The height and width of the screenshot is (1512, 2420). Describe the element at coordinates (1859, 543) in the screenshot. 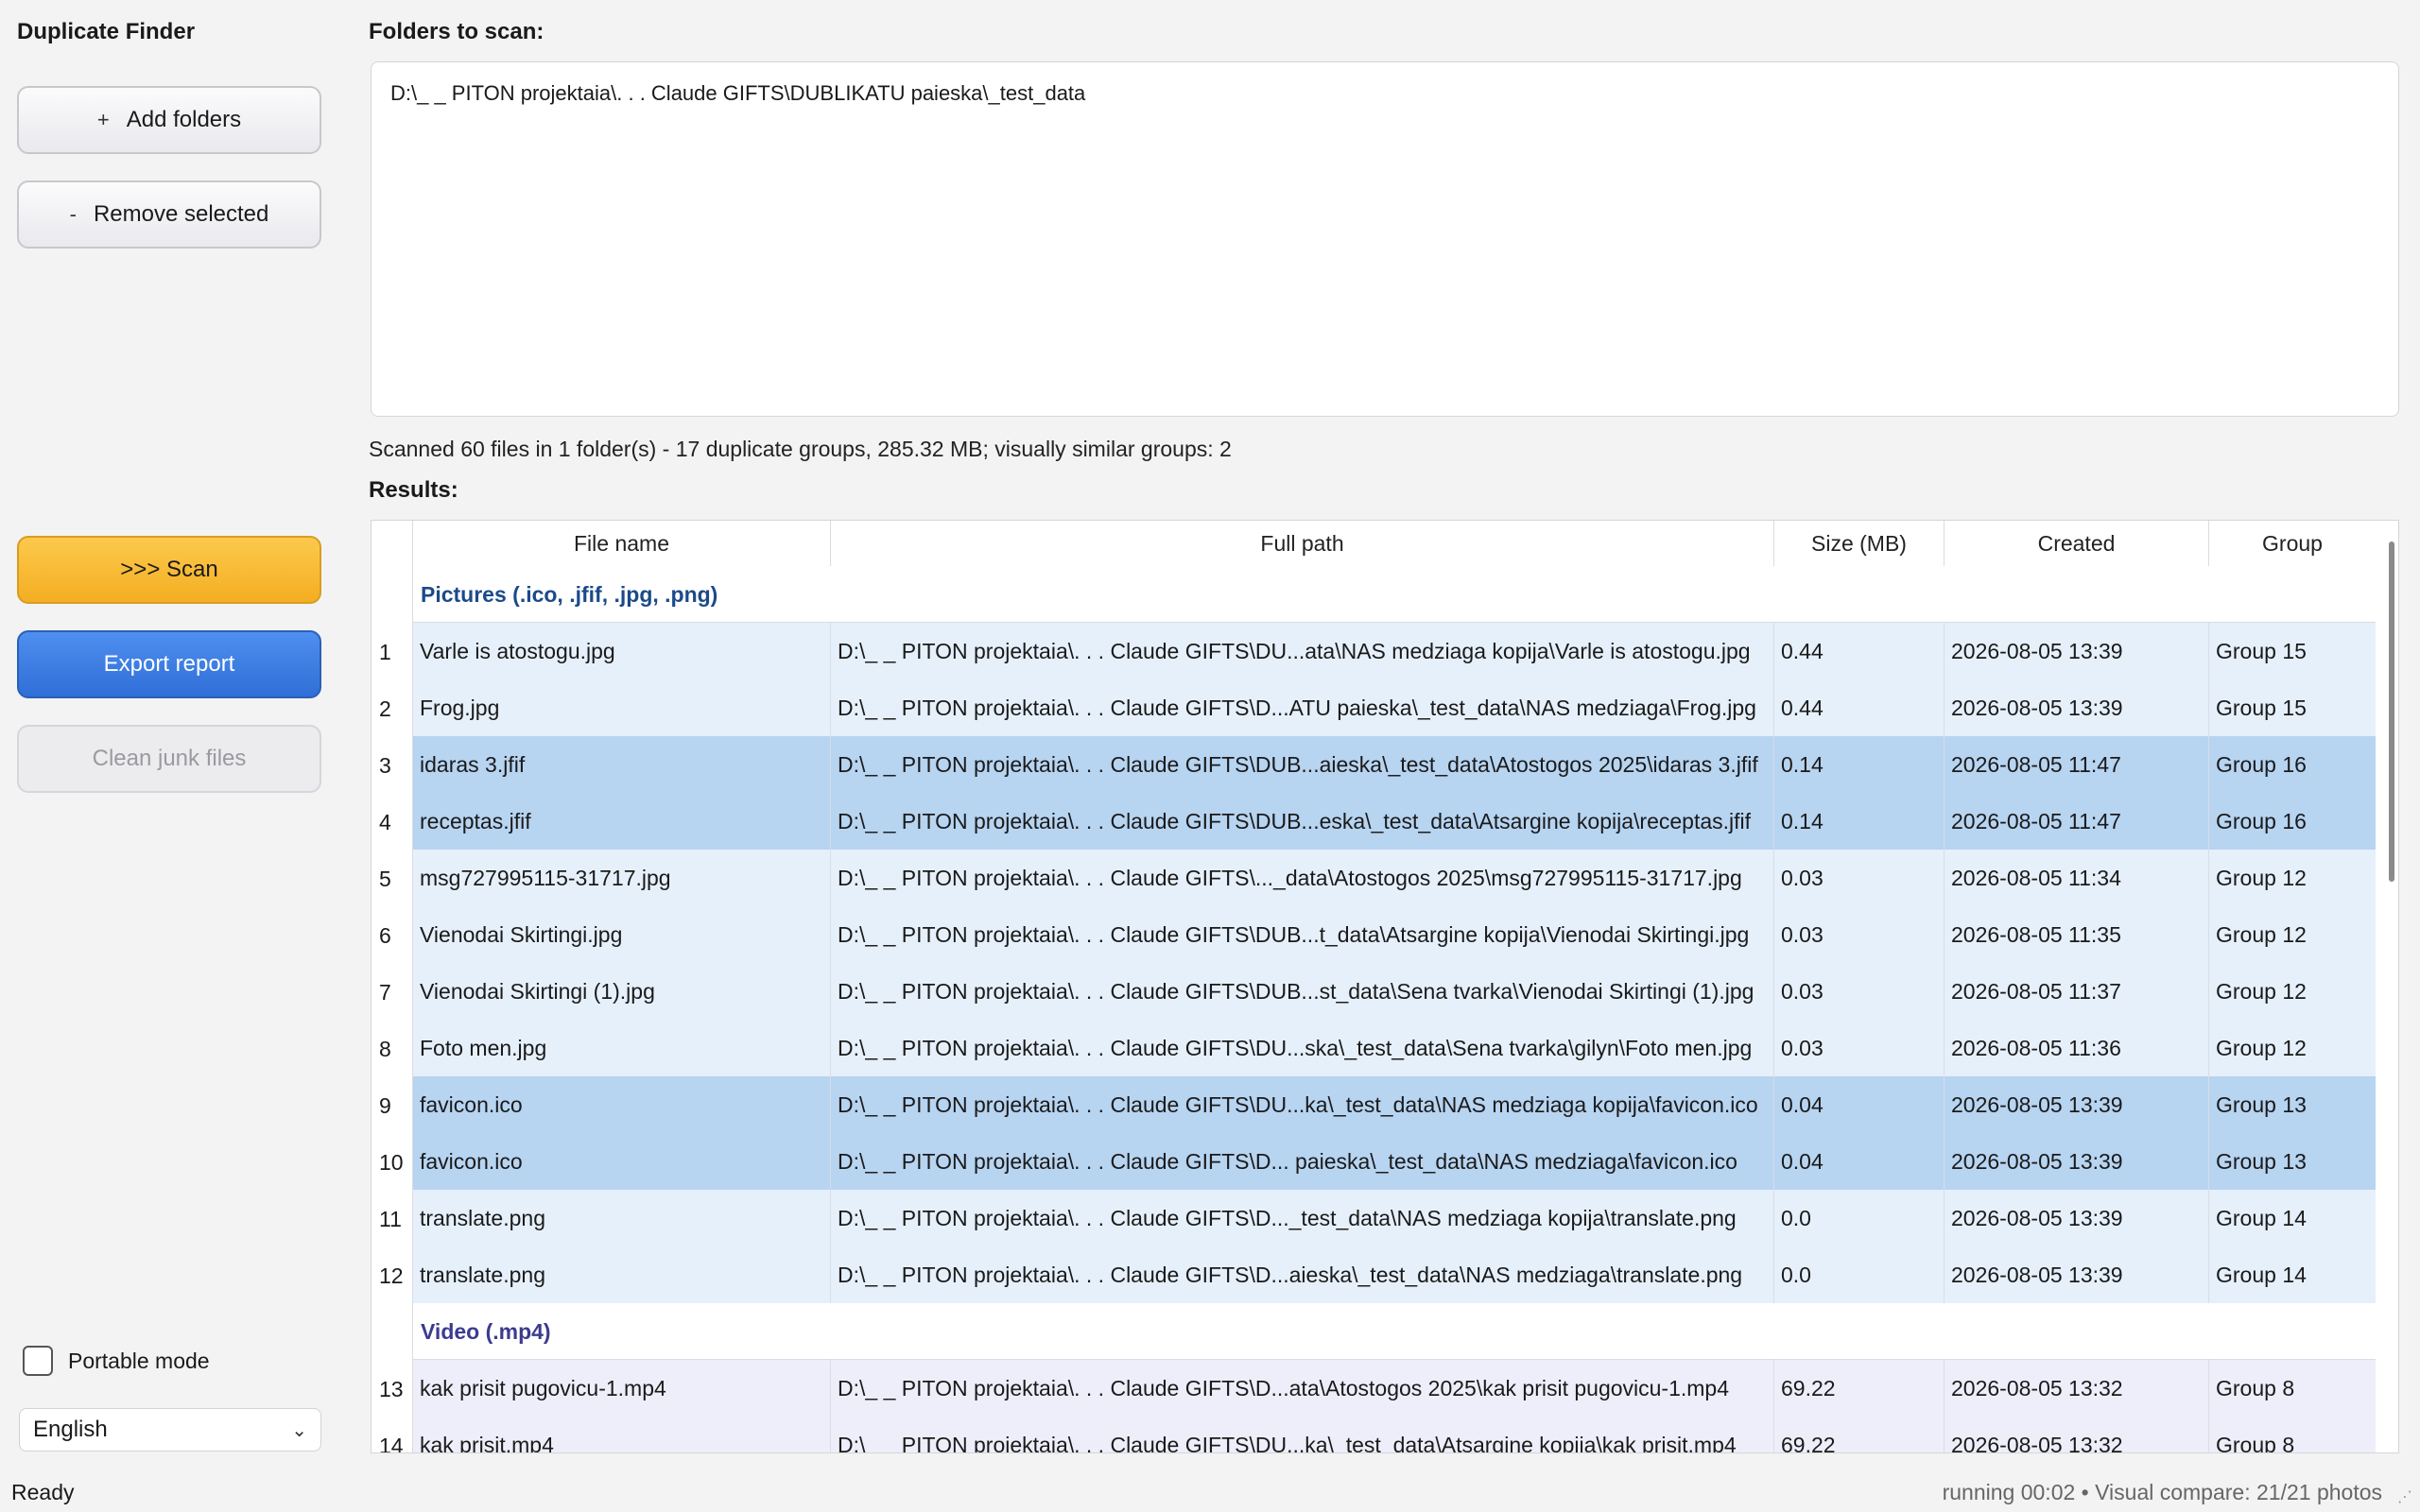

I see `column-header-size: Size (MB)` at that location.